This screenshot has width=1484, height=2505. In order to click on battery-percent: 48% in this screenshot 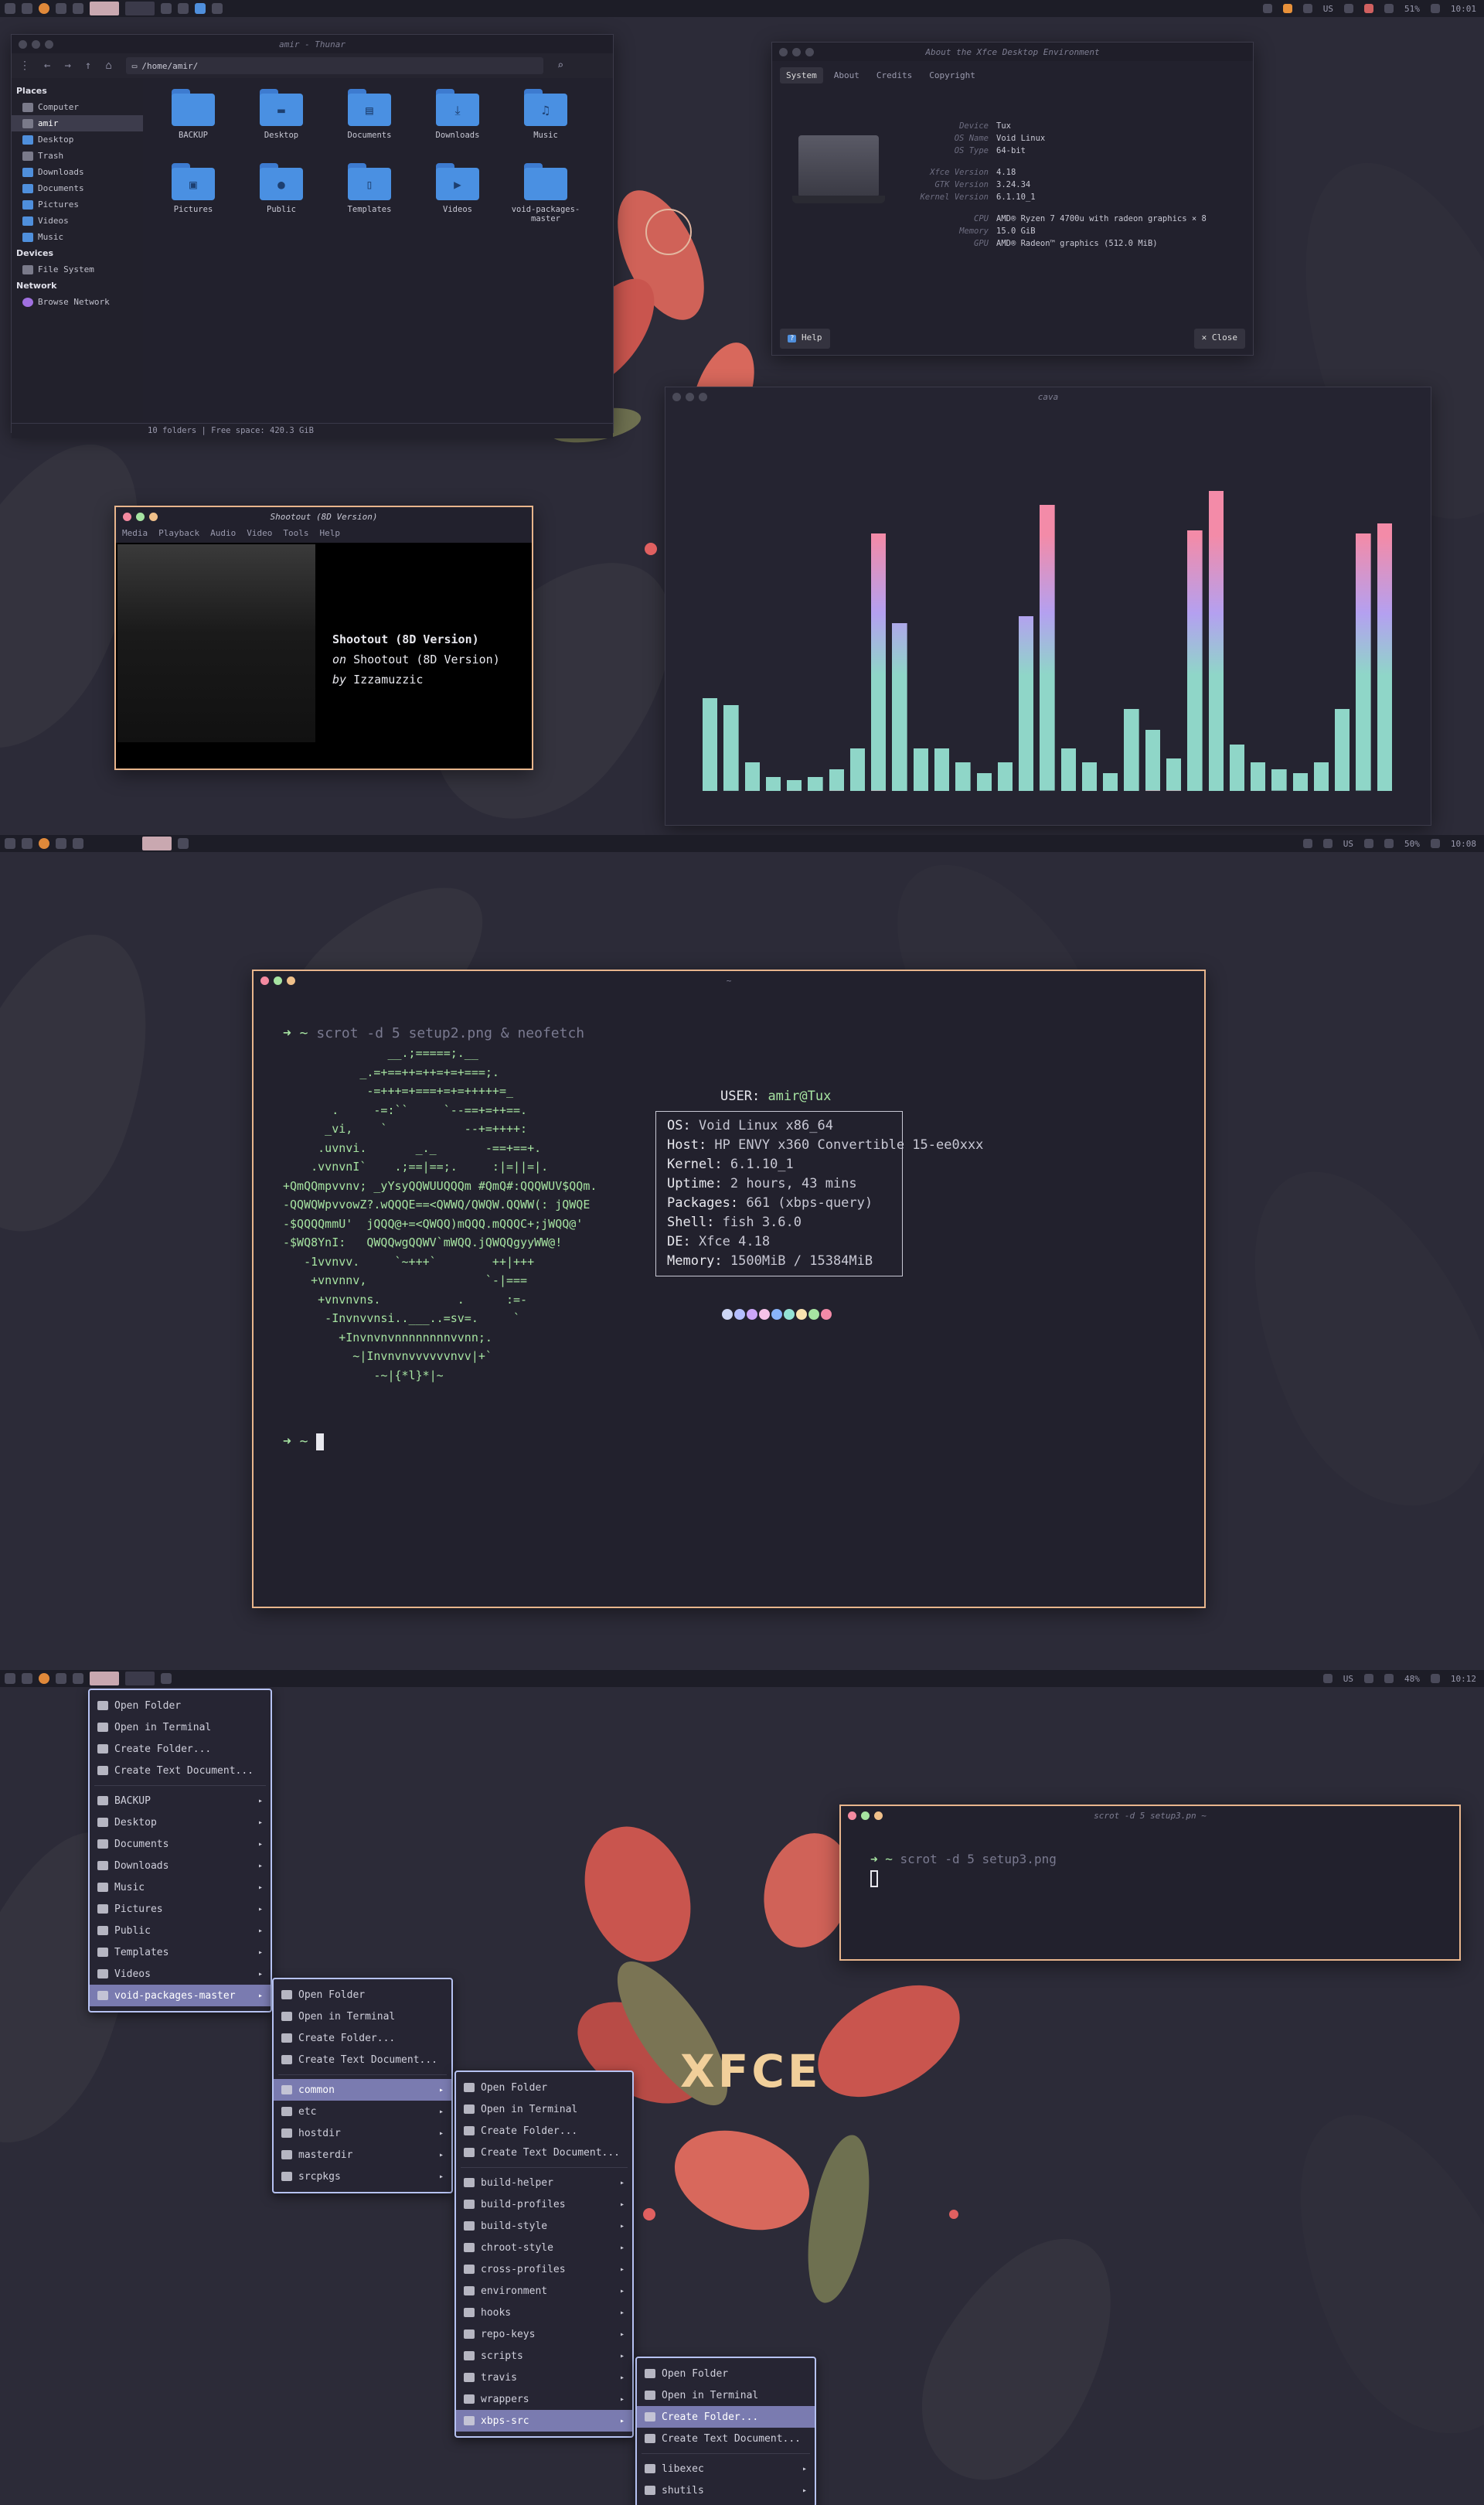, I will do `click(1412, 1679)`.